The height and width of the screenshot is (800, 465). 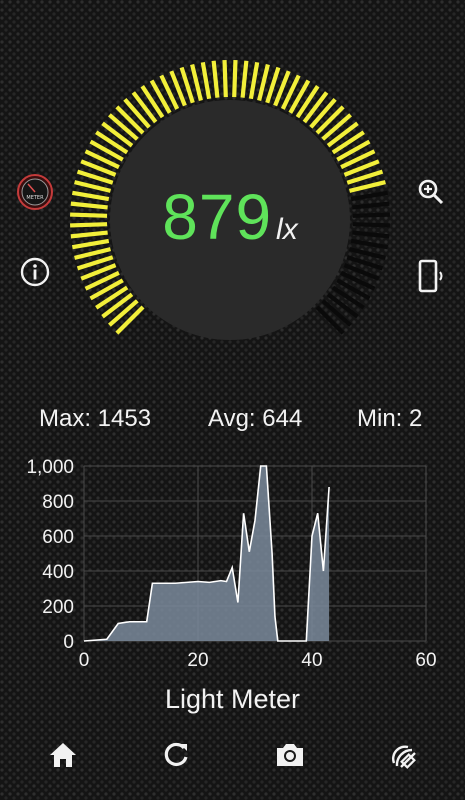 What do you see at coordinates (95, 418) in the screenshot?
I see `max-stat: Max: 1453` at bounding box center [95, 418].